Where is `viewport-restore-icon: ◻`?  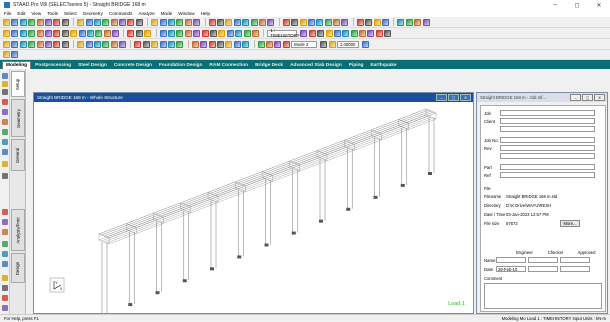 viewport-restore-icon: ◻ is located at coordinates (453, 97).